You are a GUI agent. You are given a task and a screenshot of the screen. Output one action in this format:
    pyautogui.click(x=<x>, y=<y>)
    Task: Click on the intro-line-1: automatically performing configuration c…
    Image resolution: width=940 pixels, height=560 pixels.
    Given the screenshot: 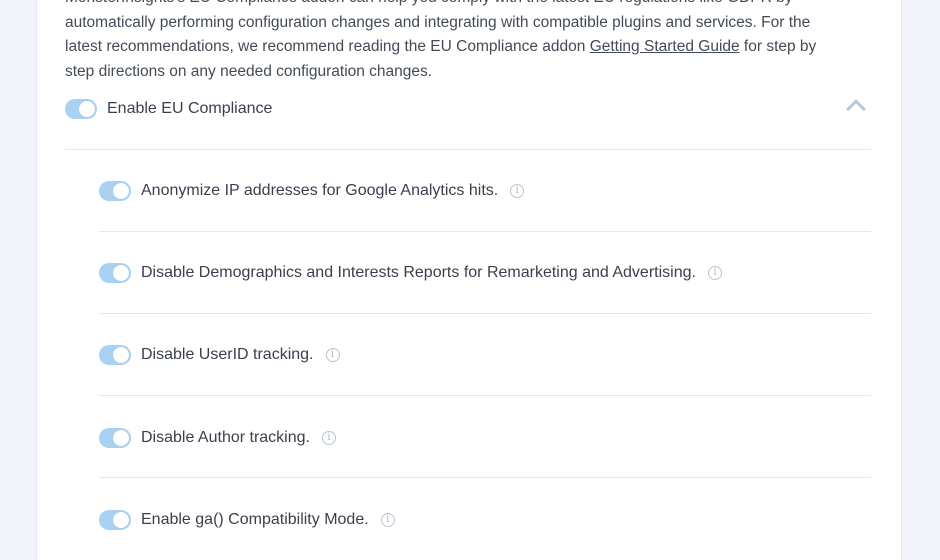 What is the action you would take?
    pyautogui.click(x=438, y=22)
    